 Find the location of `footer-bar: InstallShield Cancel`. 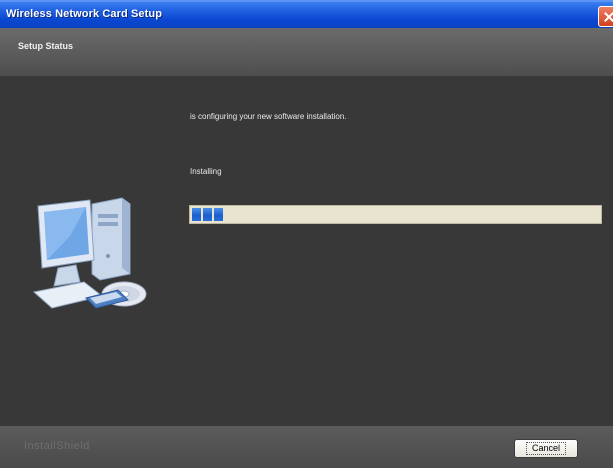

footer-bar: InstallShield Cancel is located at coordinates (306, 447).